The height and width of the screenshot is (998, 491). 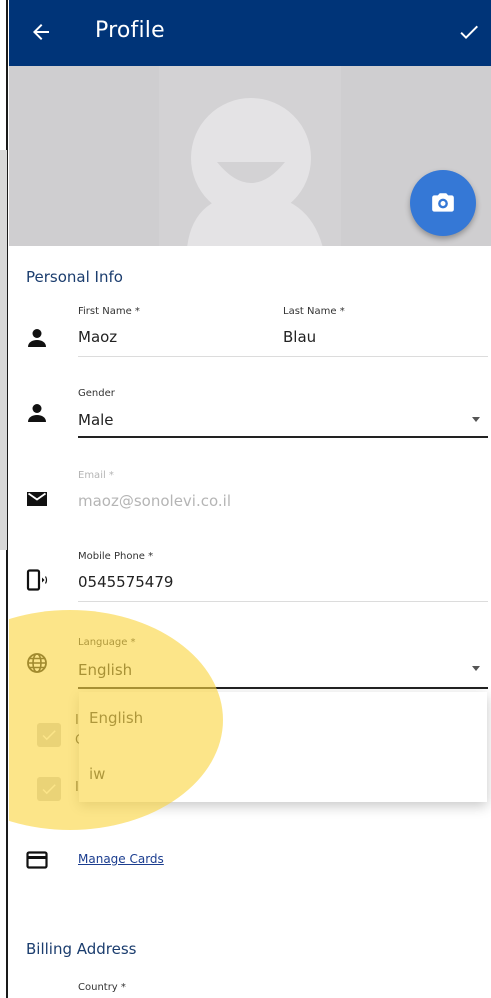 What do you see at coordinates (37, 860) in the screenshot?
I see `credit-card-icon` at bounding box center [37, 860].